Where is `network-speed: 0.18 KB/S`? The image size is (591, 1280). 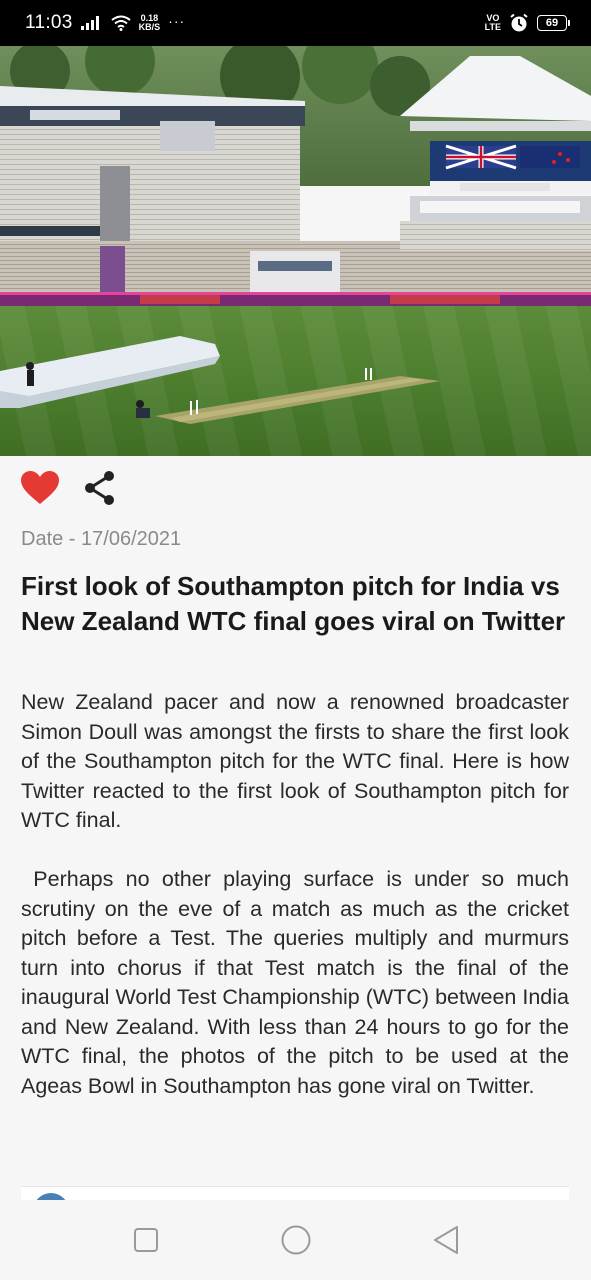
network-speed: 0.18 KB/S is located at coordinates (150, 23).